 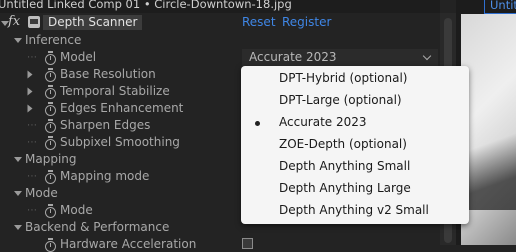 I want to click on prop-mapping-mode: Mapping mode, so click(x=105, y=176).